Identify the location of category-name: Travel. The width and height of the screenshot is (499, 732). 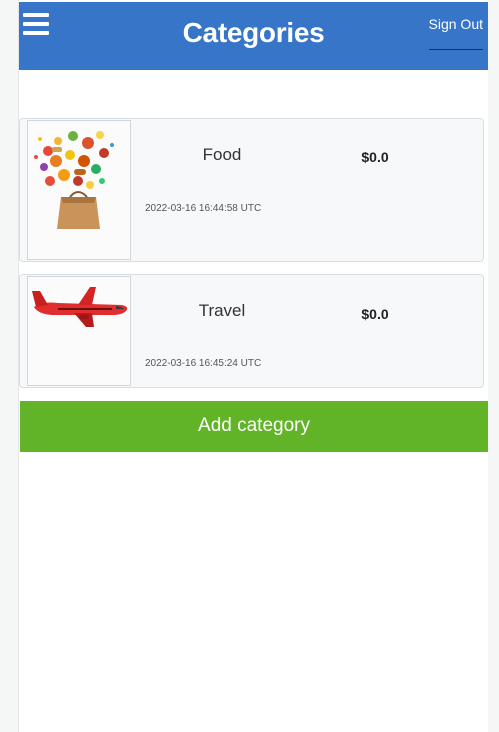
(222, 310).